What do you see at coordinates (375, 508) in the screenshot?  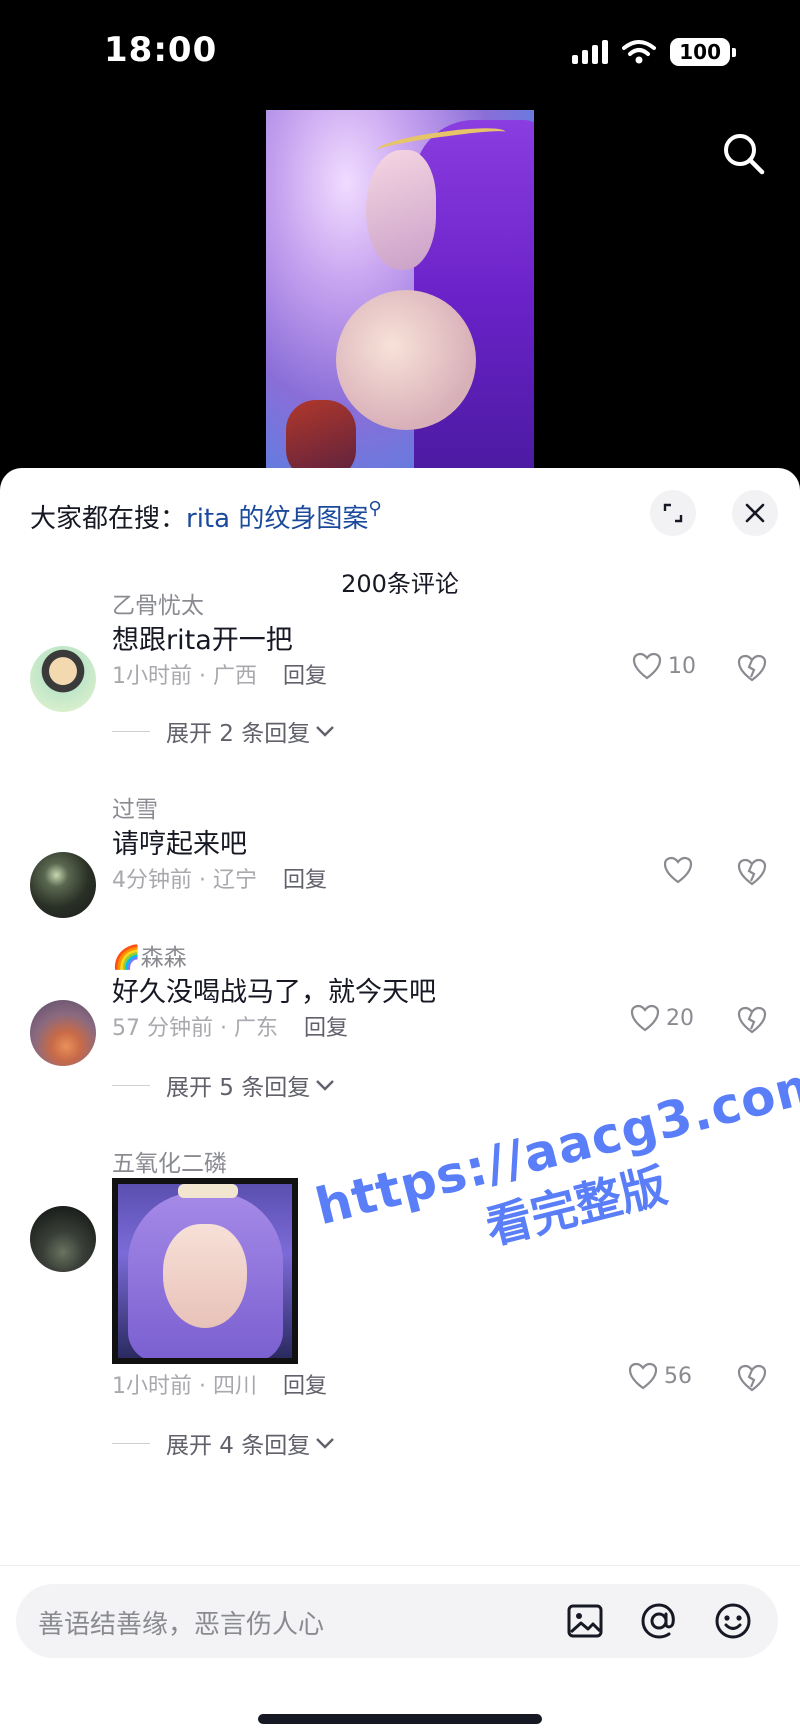 I see `search-small-icon: ⚲` at bounding box center [375, 508].